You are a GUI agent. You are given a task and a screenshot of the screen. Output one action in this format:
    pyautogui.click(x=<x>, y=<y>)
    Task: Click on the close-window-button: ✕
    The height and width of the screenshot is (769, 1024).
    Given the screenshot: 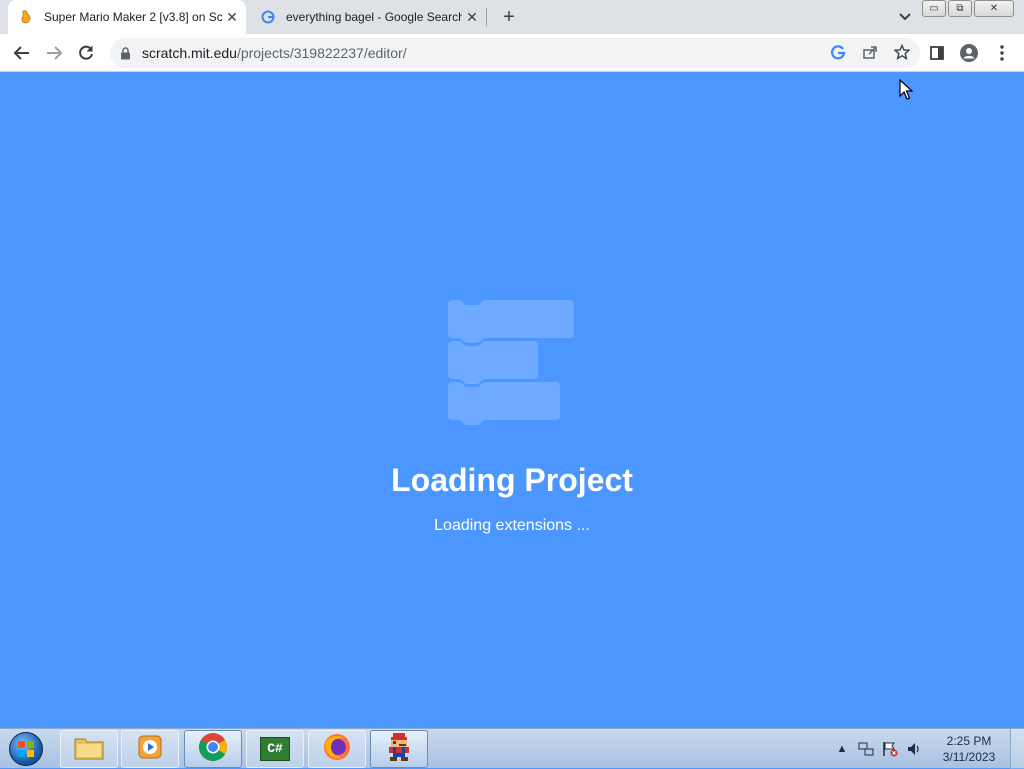 What is the action you would take?
    pyautogui.click(x=994, y=8)
    